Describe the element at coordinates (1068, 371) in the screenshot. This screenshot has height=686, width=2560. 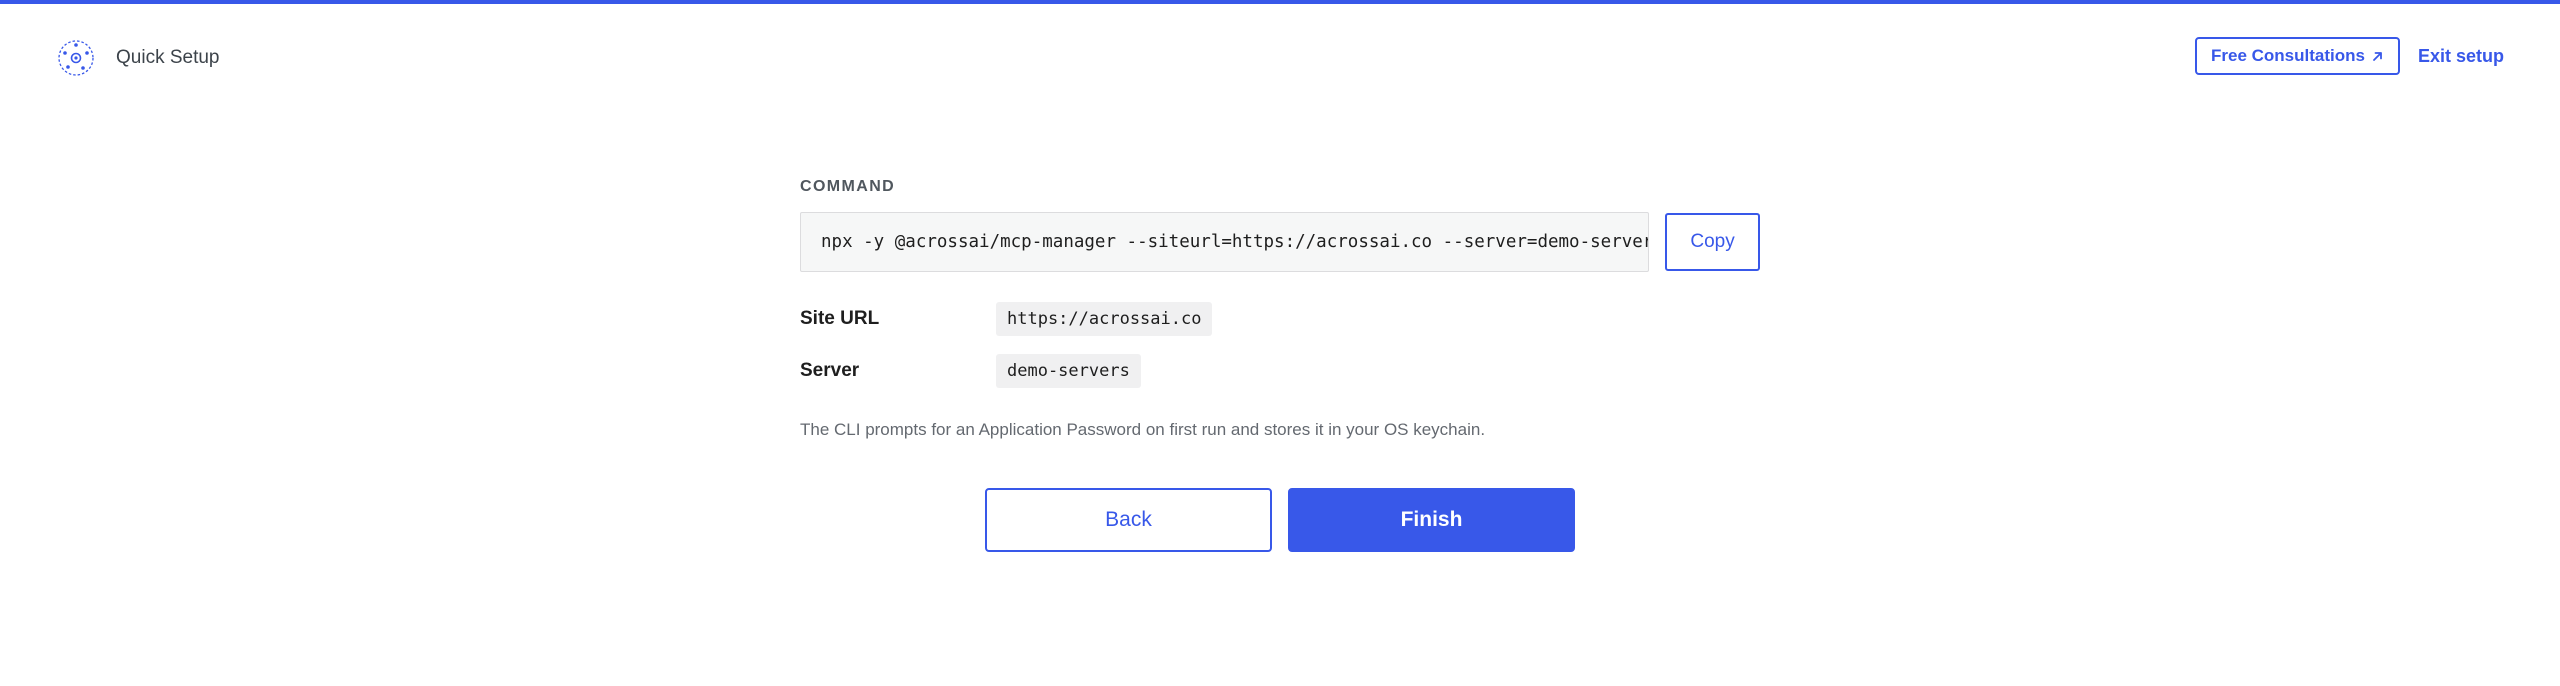
I see `server-value: demo-servers` at that location.